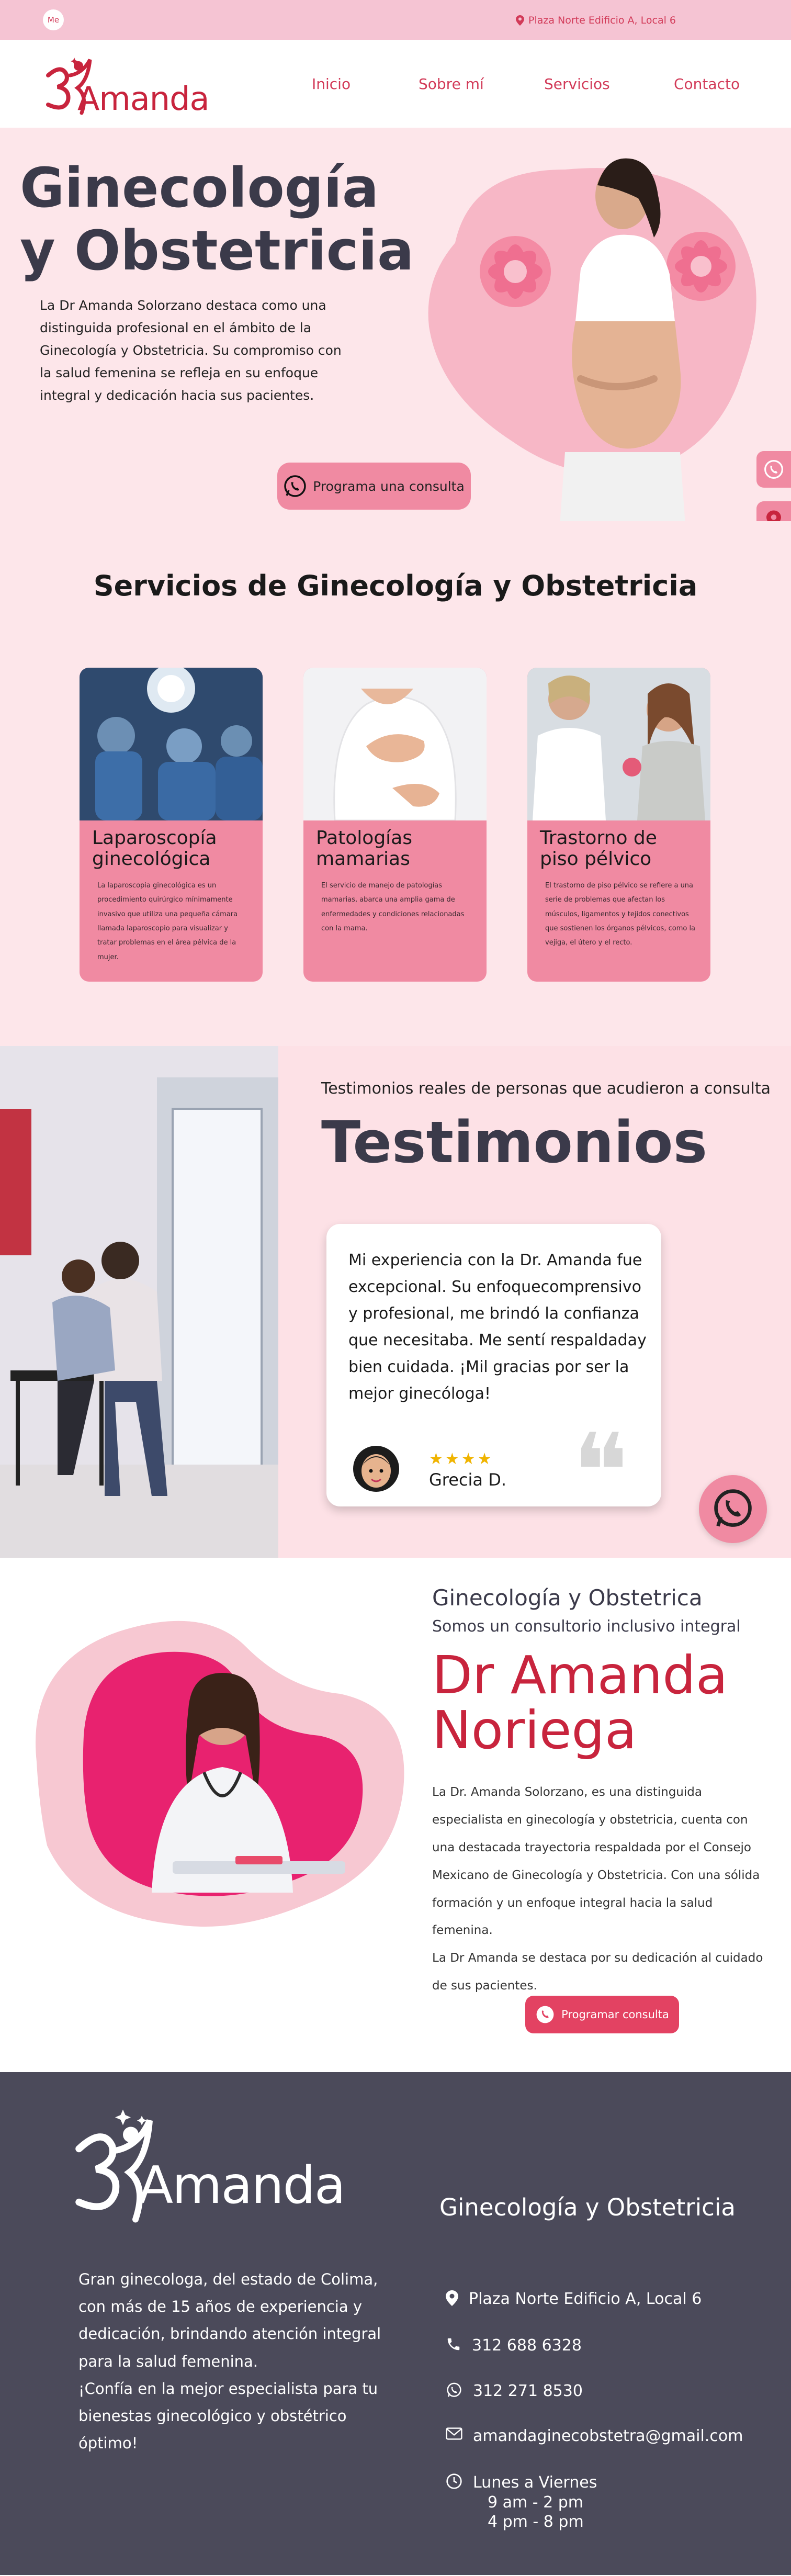 The width and height of the screenshot is (791, 2576). Describe the element at coordinates (454, 2481) in the screenshot. I see `clock-icon` at that location.